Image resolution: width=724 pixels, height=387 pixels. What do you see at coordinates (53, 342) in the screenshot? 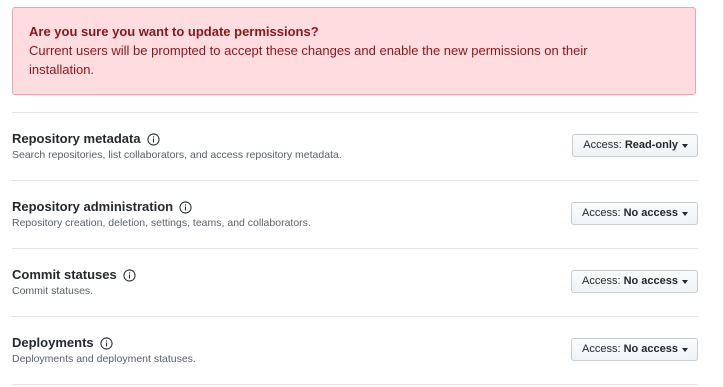
I see `permission-name: Deployments` at bounding box center [53, 342].